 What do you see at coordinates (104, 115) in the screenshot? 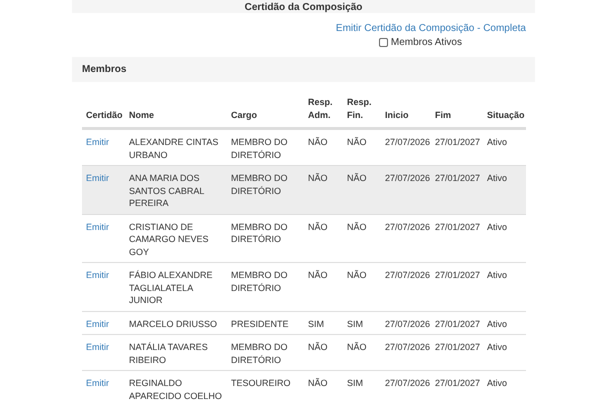
I see `column-header: Certidão` at bounding box center [104, 115].